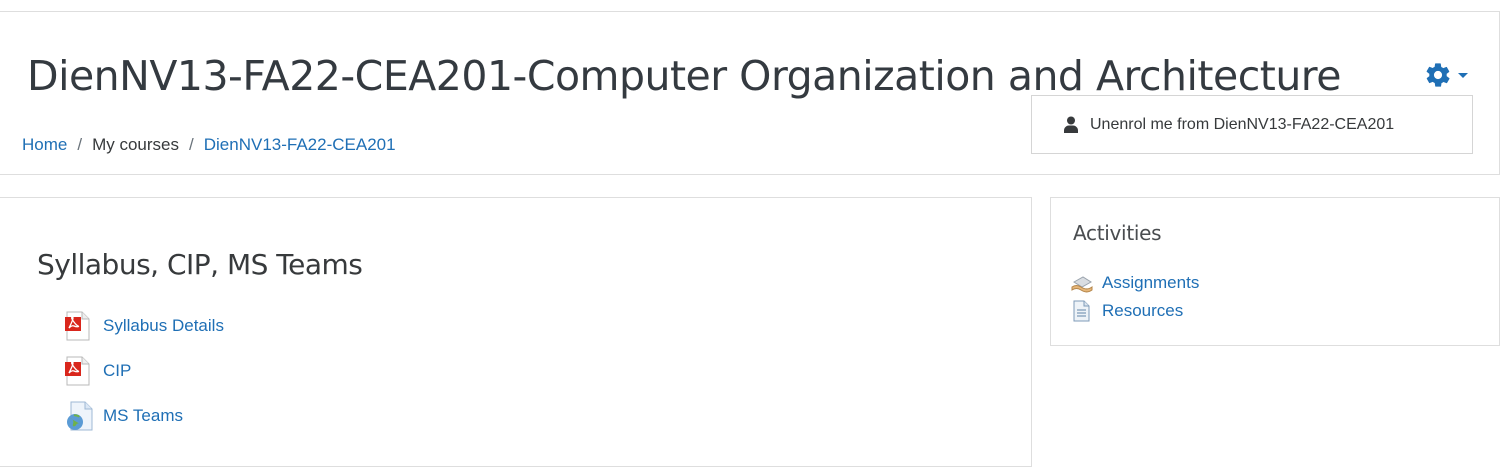 The image size is (1506, 467). Describe the element at coordinates (1142, 311) in the screenshot. I see `block-link-label: Resources` at that location.